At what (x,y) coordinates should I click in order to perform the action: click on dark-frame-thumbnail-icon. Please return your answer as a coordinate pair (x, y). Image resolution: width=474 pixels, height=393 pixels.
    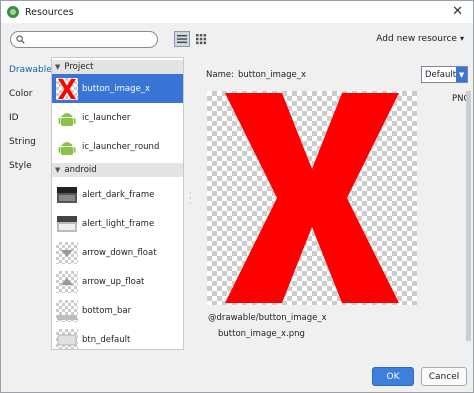
    Looking at the image, I should click on (67, 195).